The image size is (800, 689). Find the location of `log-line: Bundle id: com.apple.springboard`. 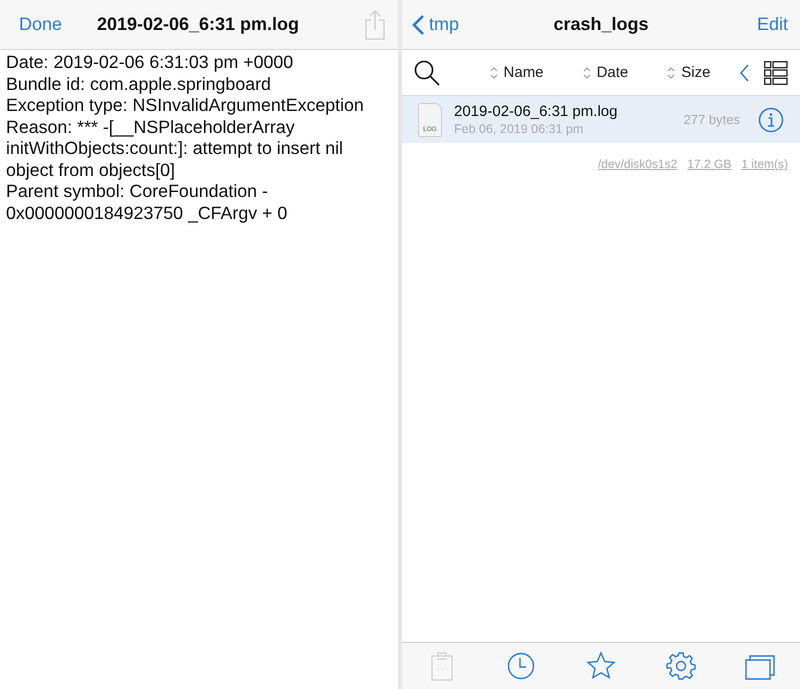

log-line: Bundle id: com.apple.springboard is located at coordinates (139, 84).